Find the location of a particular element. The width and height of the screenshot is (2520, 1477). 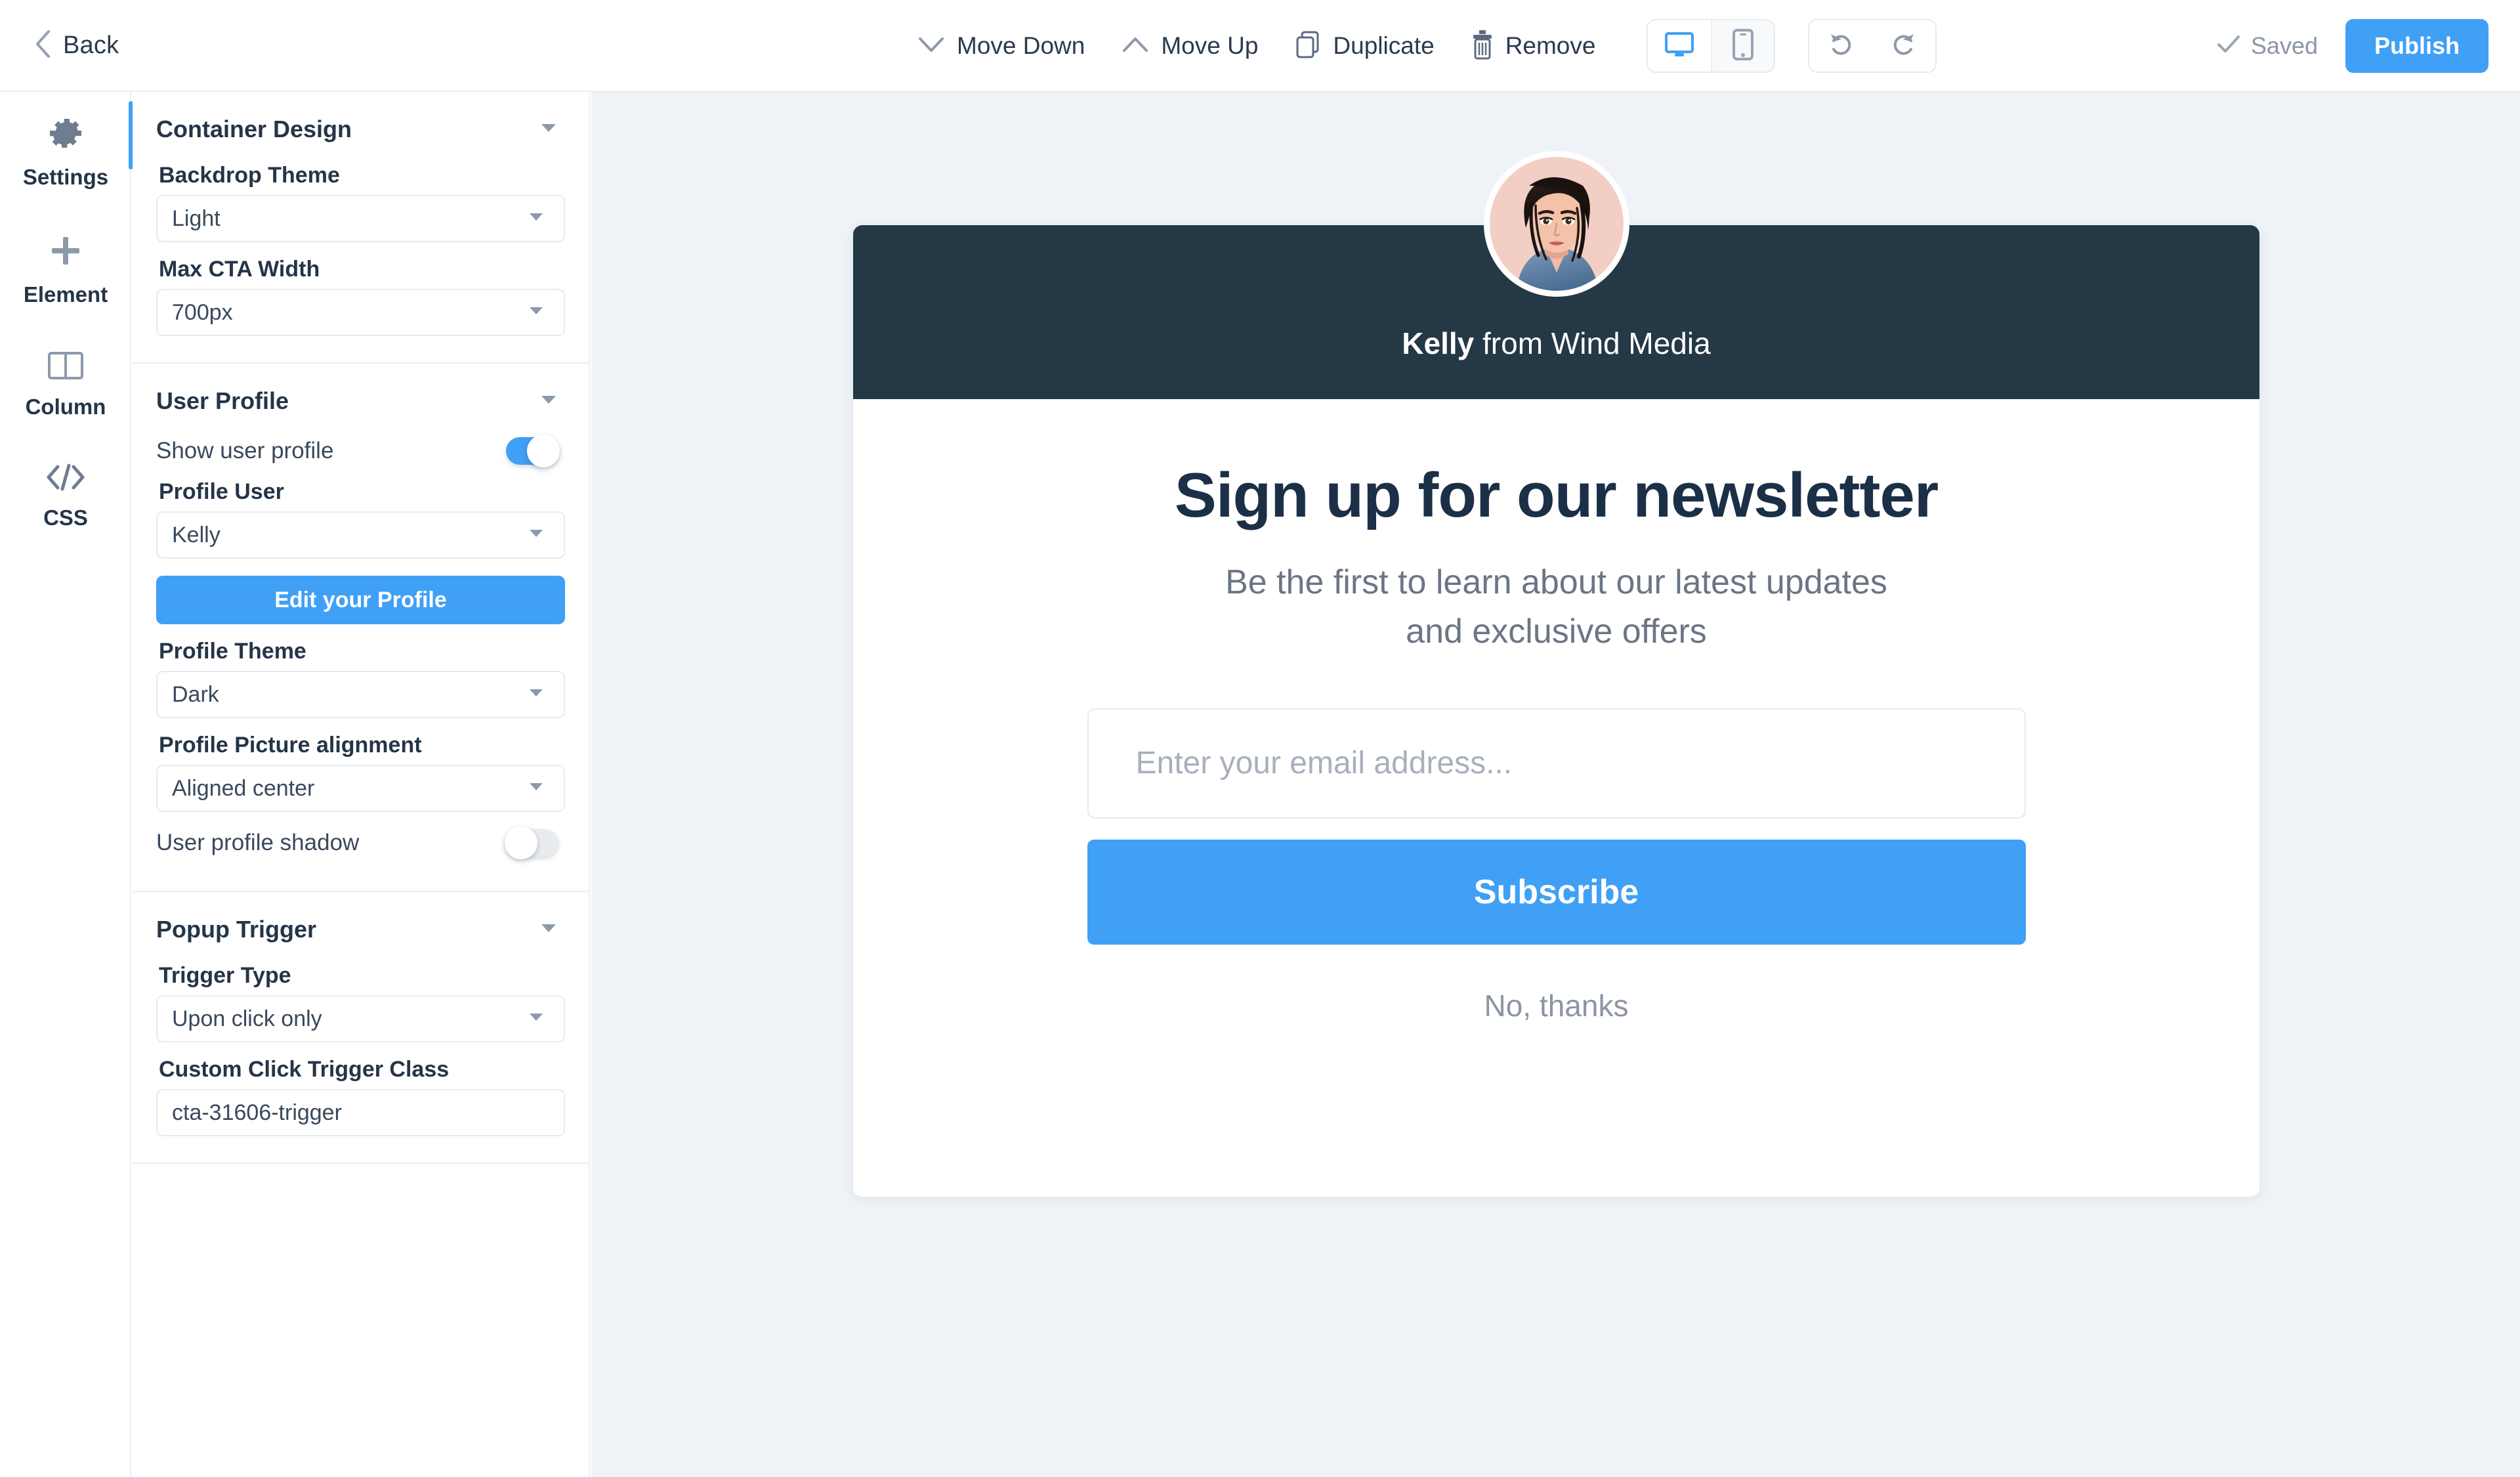

backdrop-theme-value: Light is located at coordinates (196, 218).